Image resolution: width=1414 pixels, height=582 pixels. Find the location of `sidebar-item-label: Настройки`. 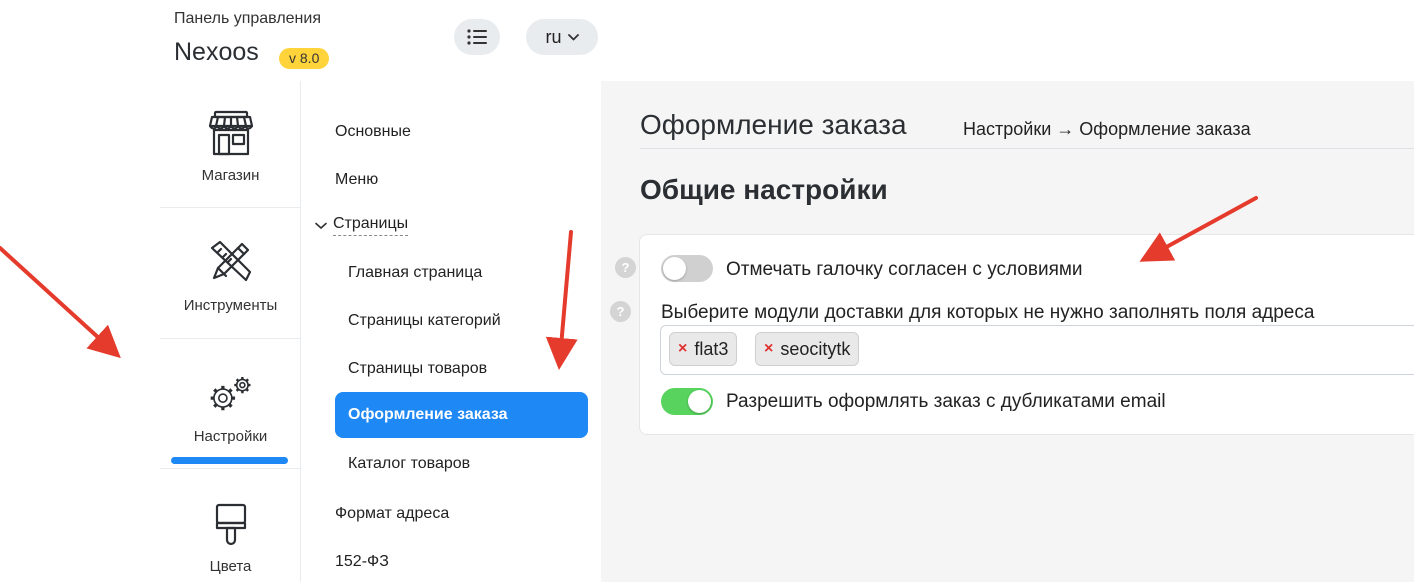

sidebar-item-label: Настройки is located at coordinates (230, 436).